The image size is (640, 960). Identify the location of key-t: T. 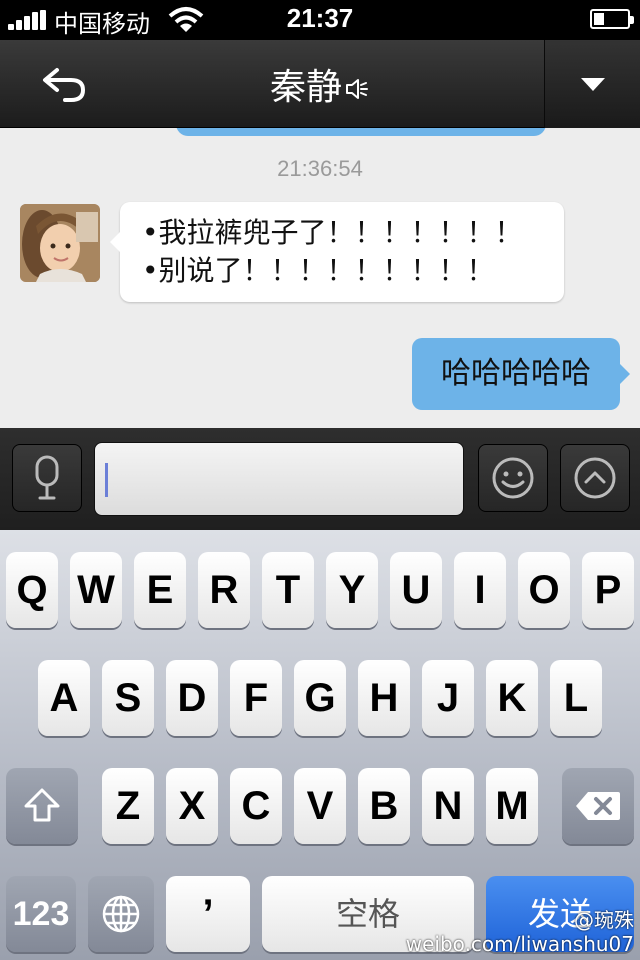
(288, 590).